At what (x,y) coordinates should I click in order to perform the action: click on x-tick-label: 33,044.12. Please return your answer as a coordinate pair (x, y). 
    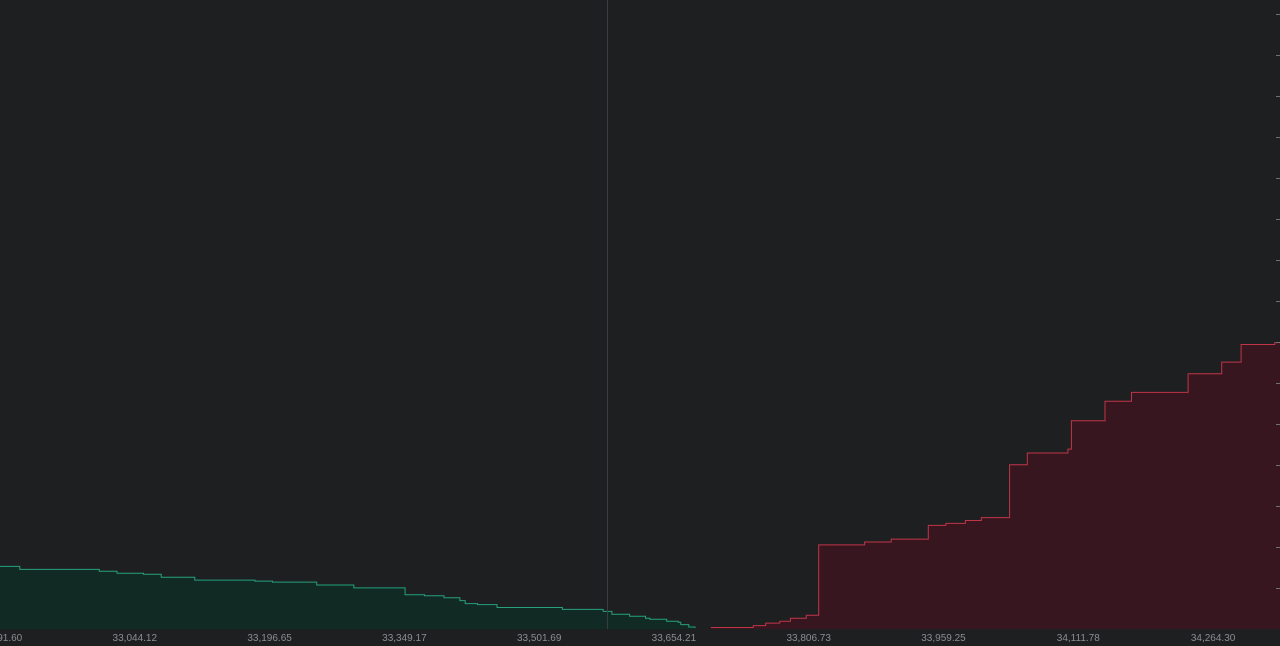
    Looking at the image, I should click on (135, 638).